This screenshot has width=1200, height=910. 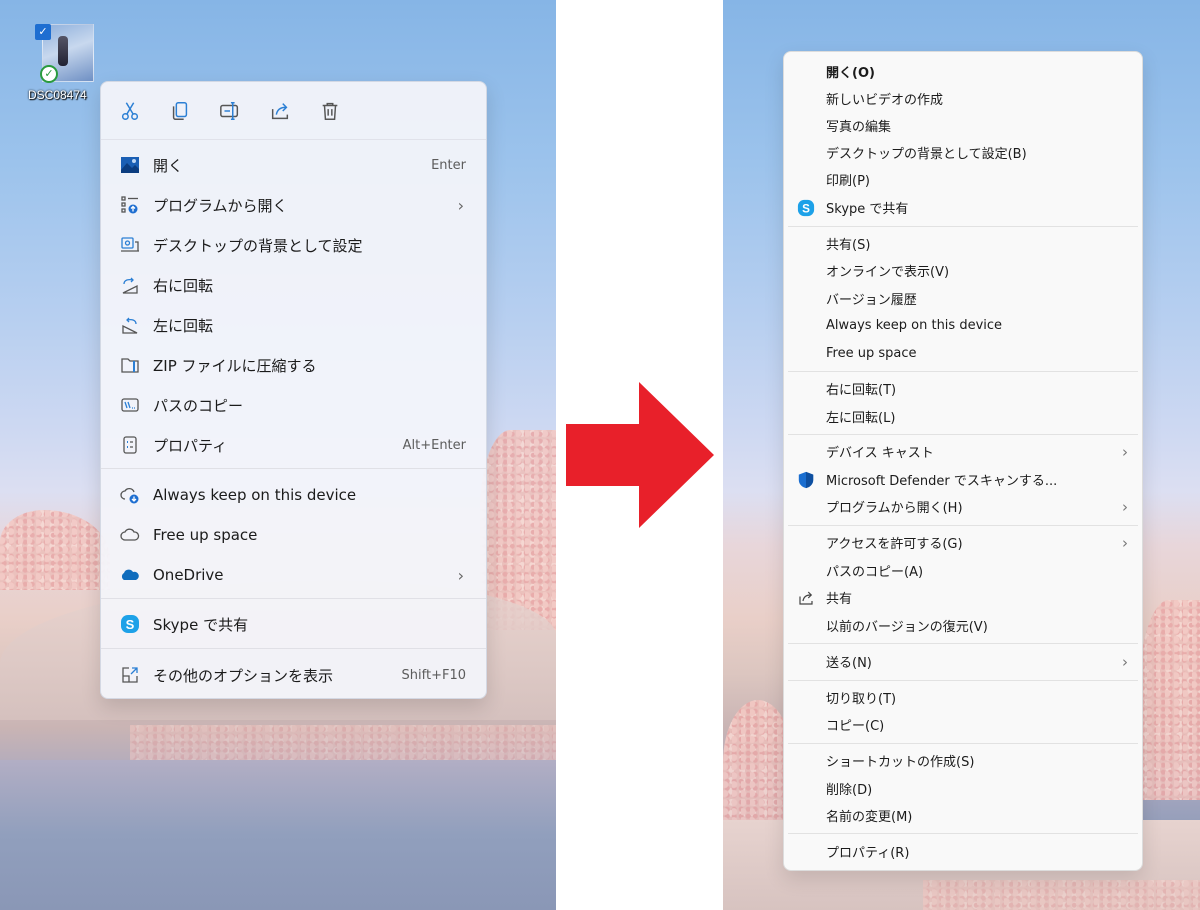 I want to click on rotate-right-icon, so click(x=130, y=285).